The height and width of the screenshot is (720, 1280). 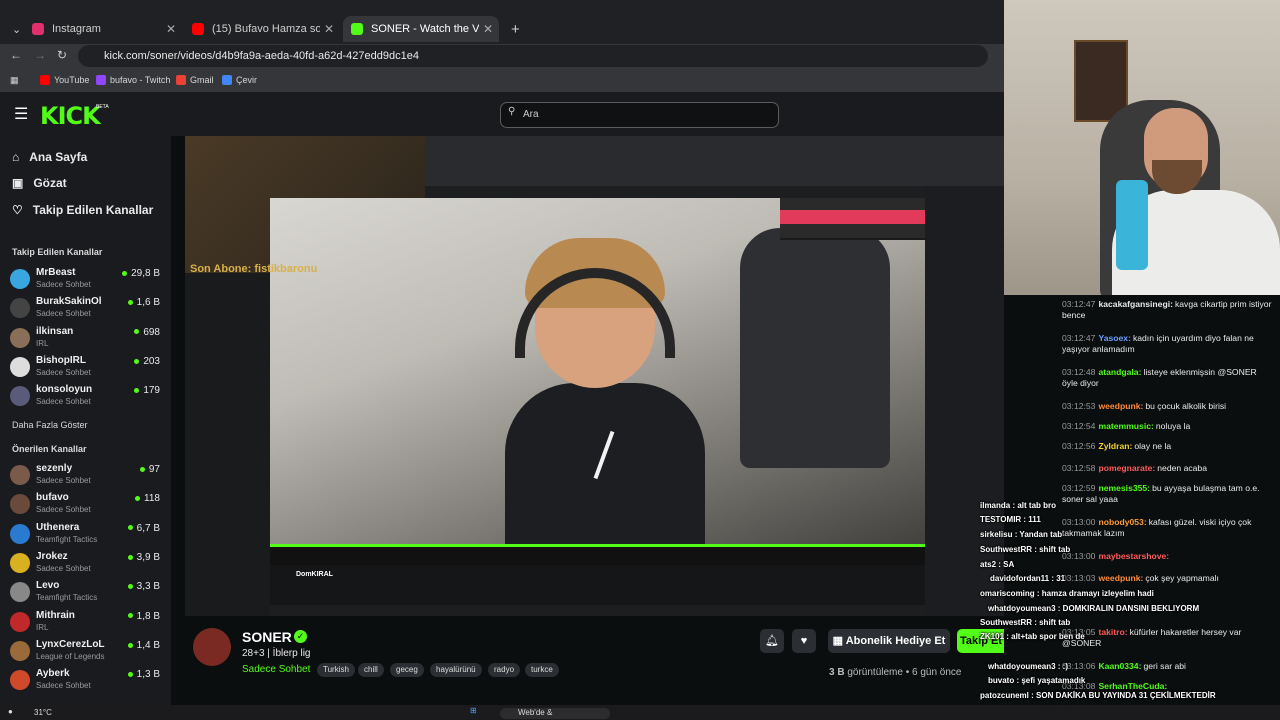 What do you see at coordinates (86, 281) in the screenshot?
I see `sidebar-channel: MrBeast Sadece Sohbet 29,8 B` at bounding box center [86, 281].